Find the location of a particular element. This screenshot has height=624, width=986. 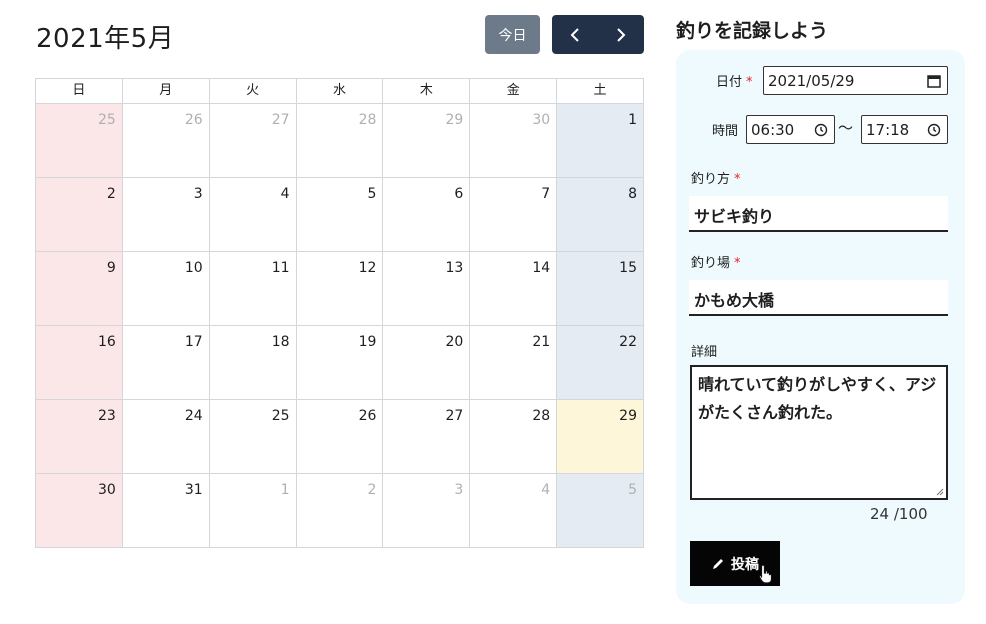

pencil-icon is located at coordinates (718, 563).